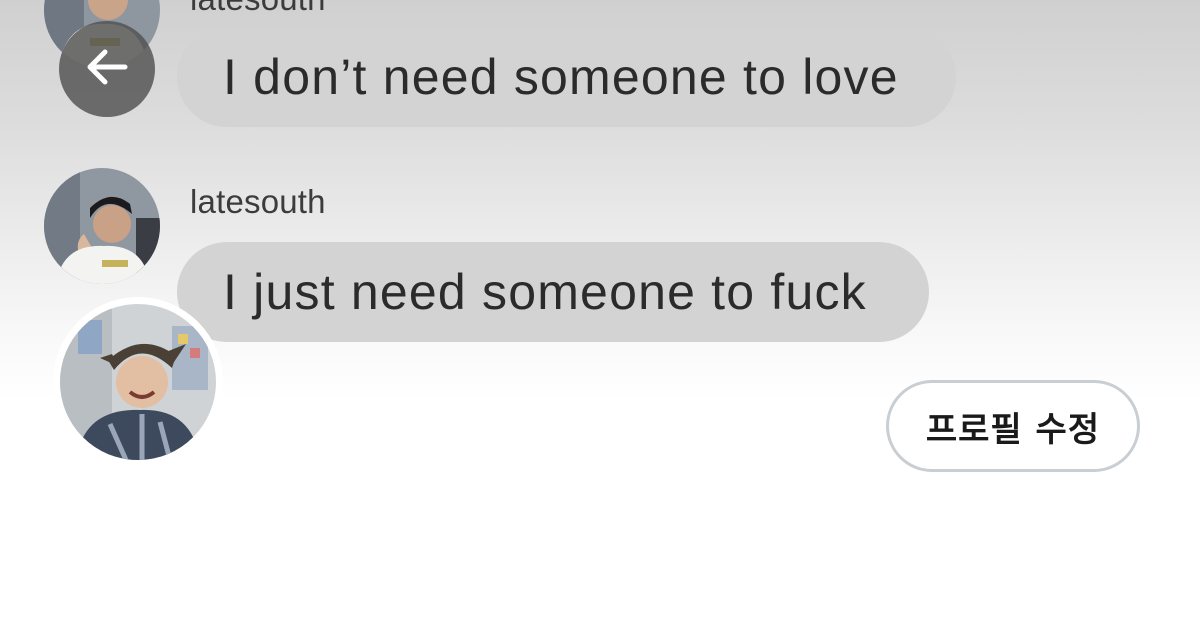 This screenshot has height=636, width=1200. I want to click on message-bubble: I don’t need someone to love, so click(566, 77).